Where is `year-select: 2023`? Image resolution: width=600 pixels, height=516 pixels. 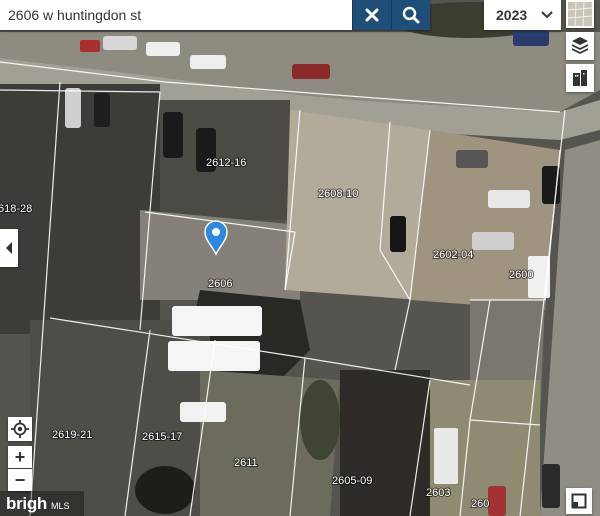 year-select: 2023 is located at coordinates (522, 15).